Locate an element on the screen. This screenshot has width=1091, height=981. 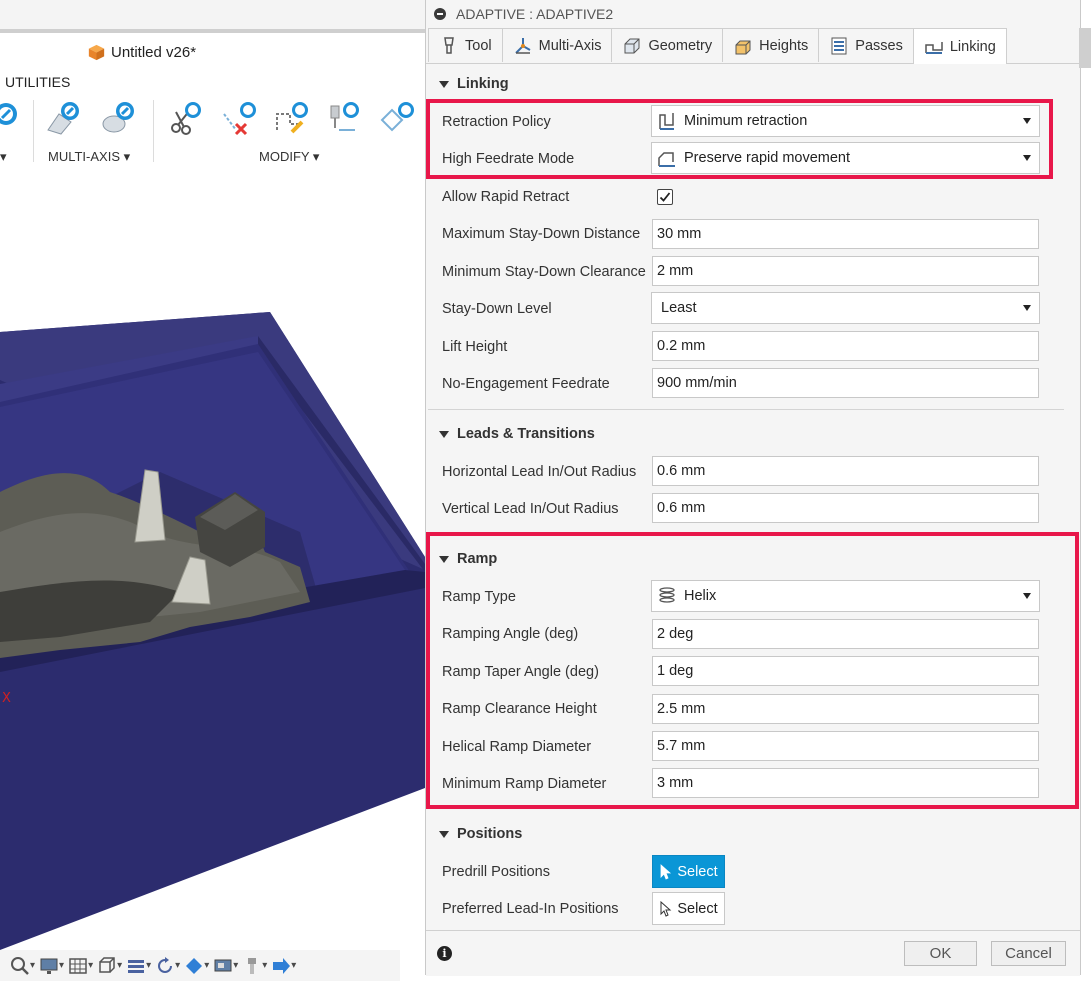
section-divider is located at coordinates (746, 409).